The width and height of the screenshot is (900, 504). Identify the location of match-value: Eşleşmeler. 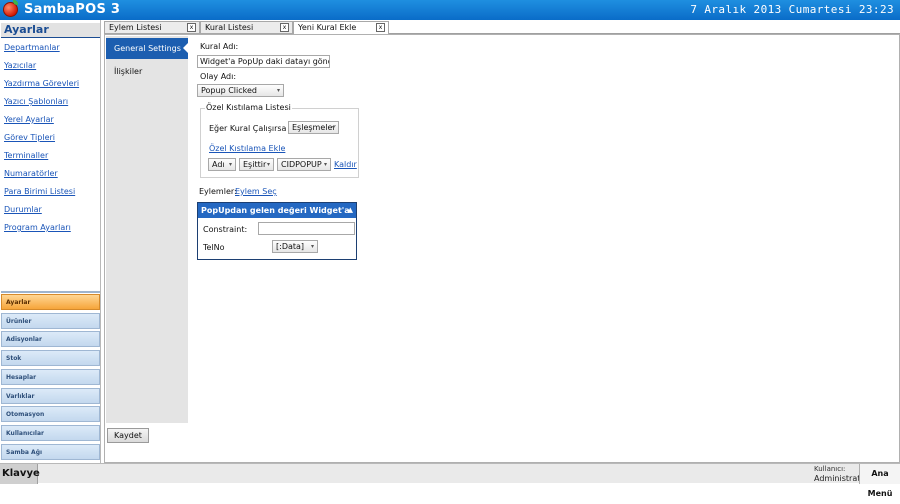
(314, 127).